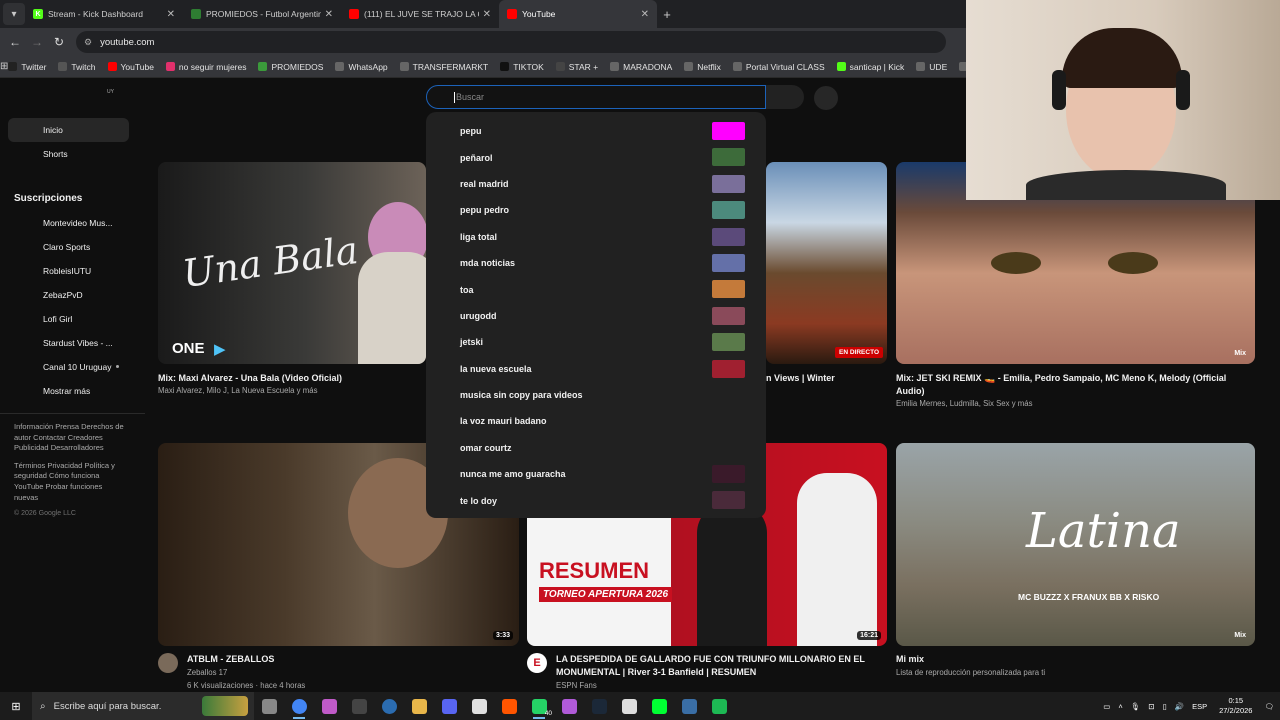 The height and width of the screenshot is (720, 1280). What do you see at coordinates (596, 157) in the screenshot?
I see `search-suggestion: peñarol` at bounding box center [596, 157].